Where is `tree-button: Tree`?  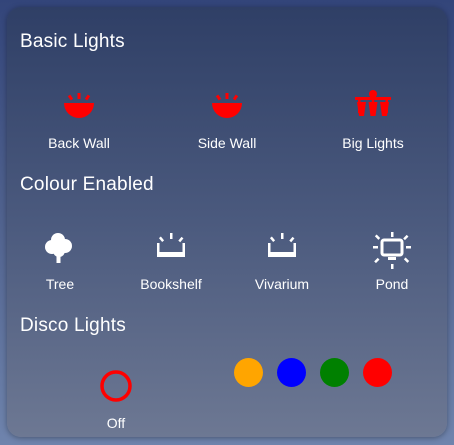
tree-button: Tree is located at coordinates (61, 266).